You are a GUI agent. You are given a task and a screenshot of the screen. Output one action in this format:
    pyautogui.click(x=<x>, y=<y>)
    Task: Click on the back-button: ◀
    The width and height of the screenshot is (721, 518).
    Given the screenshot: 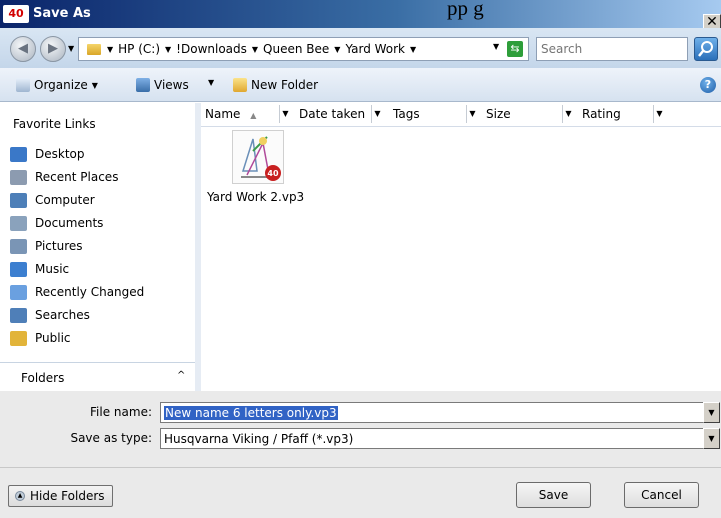 What is the action you would take?
    pyautogui.click(x=23, y=49)
    